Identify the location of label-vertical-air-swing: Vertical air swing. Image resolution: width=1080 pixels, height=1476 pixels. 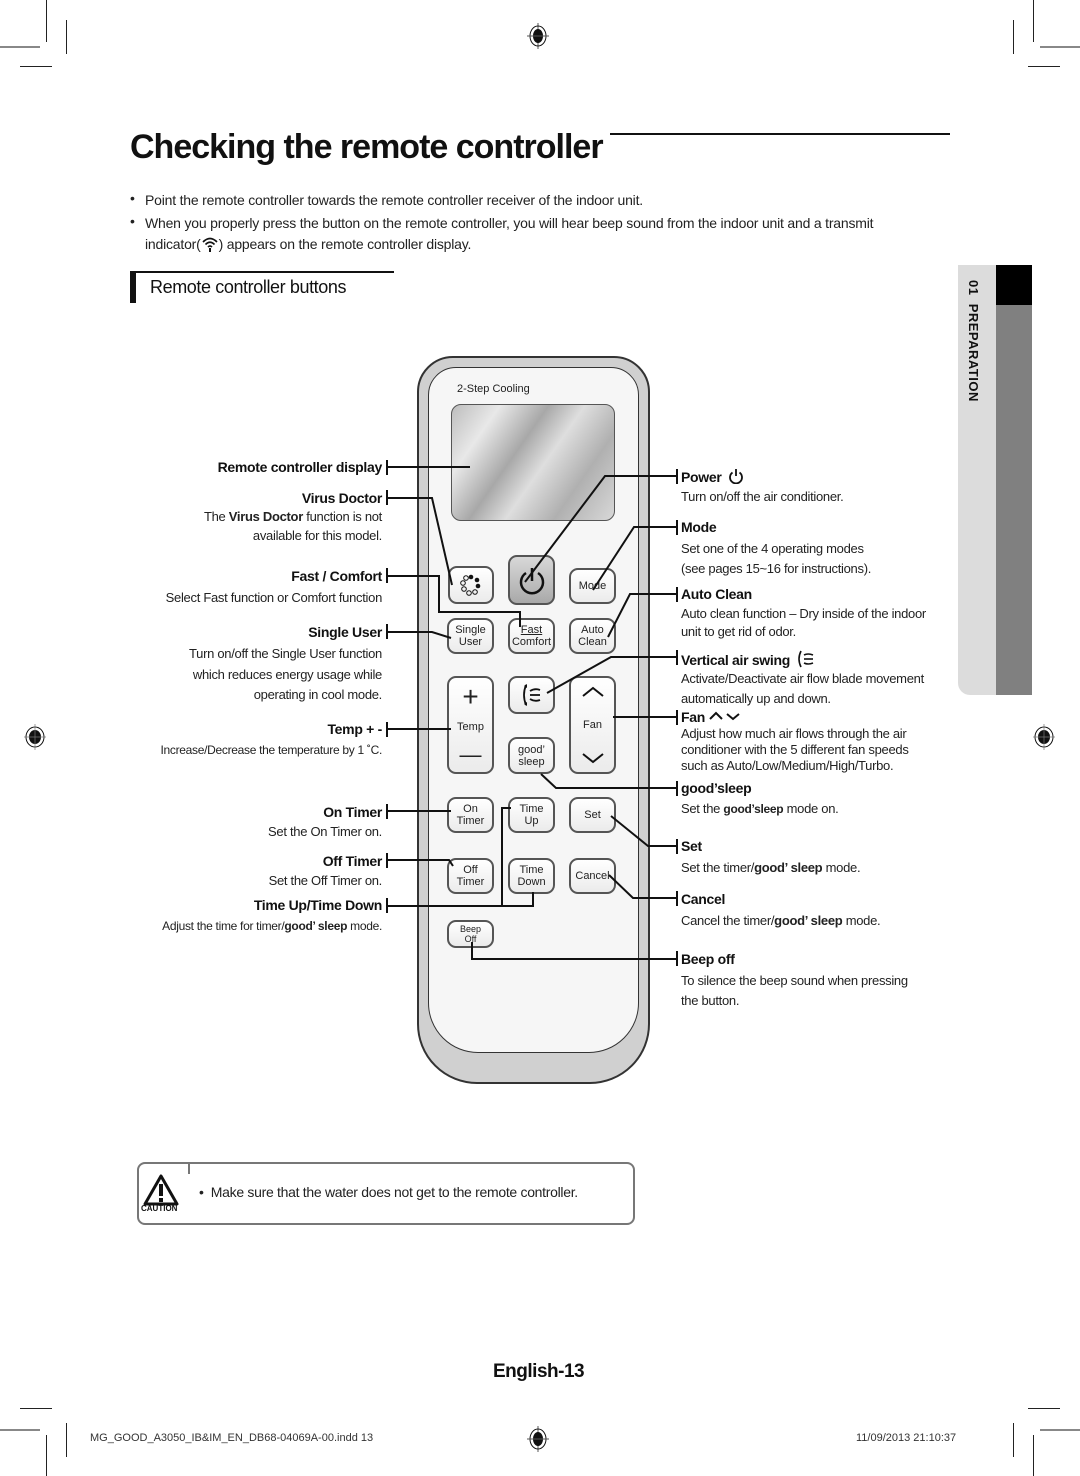
(748, 659).